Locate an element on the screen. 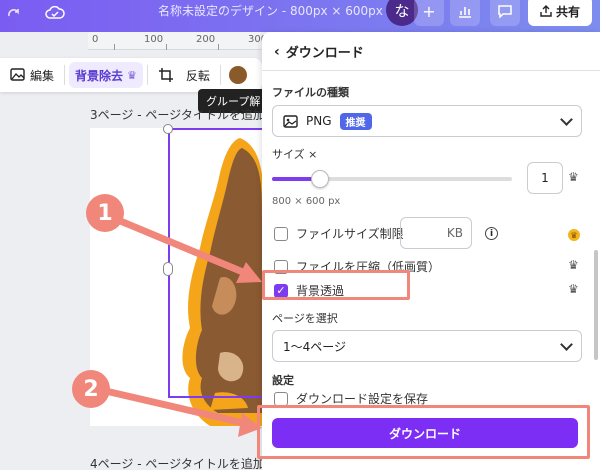  step-1-marker: 1 is located at coordinates (105, 213).